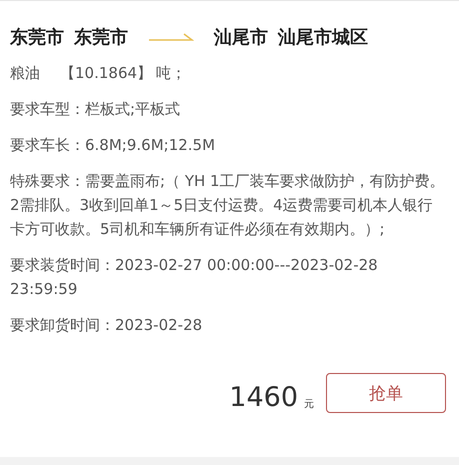  Describe the element at coordinates (37, 37) in the screenshot. I see `origin-city: 东莞市` at that location.